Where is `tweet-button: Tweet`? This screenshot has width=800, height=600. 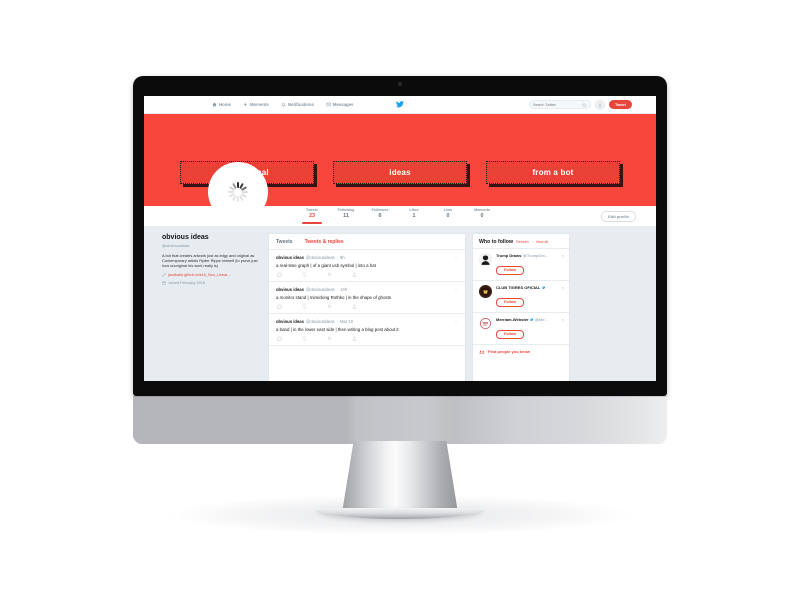
tweet-button: Tweet is located at coordinates (620, 104).